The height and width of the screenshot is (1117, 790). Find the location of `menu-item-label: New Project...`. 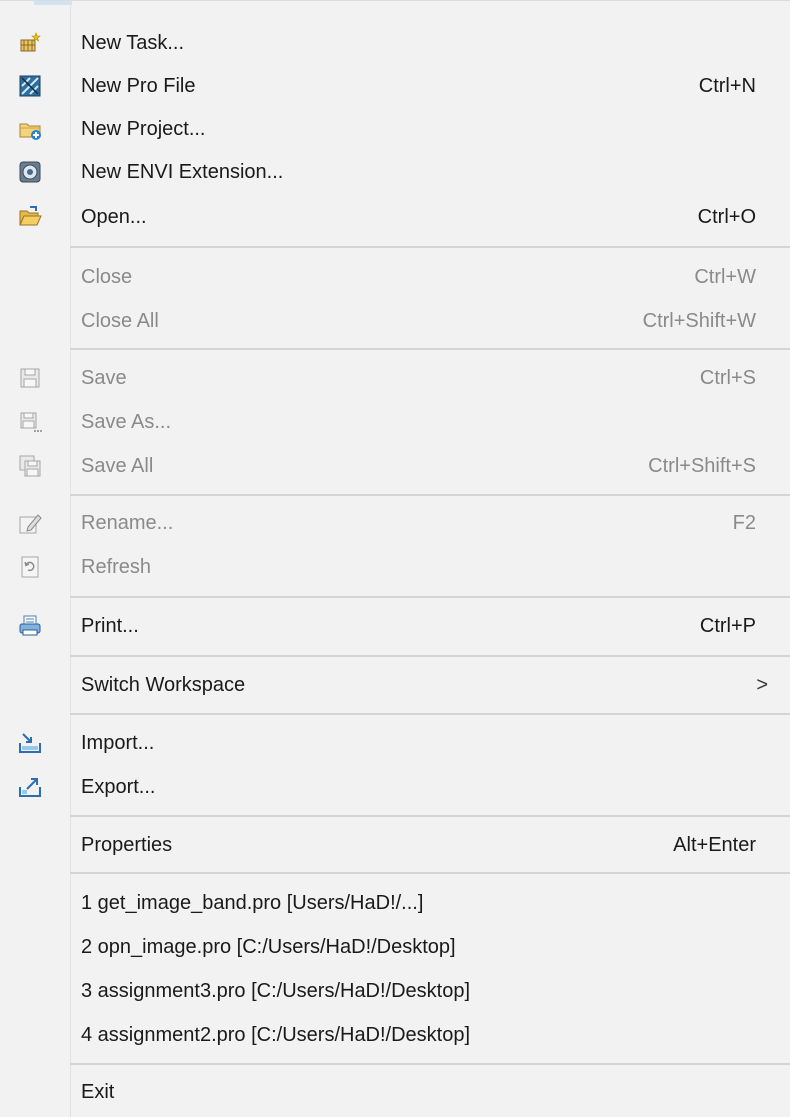

menu-item-label: New Project... is located at coordinates (143, 128).